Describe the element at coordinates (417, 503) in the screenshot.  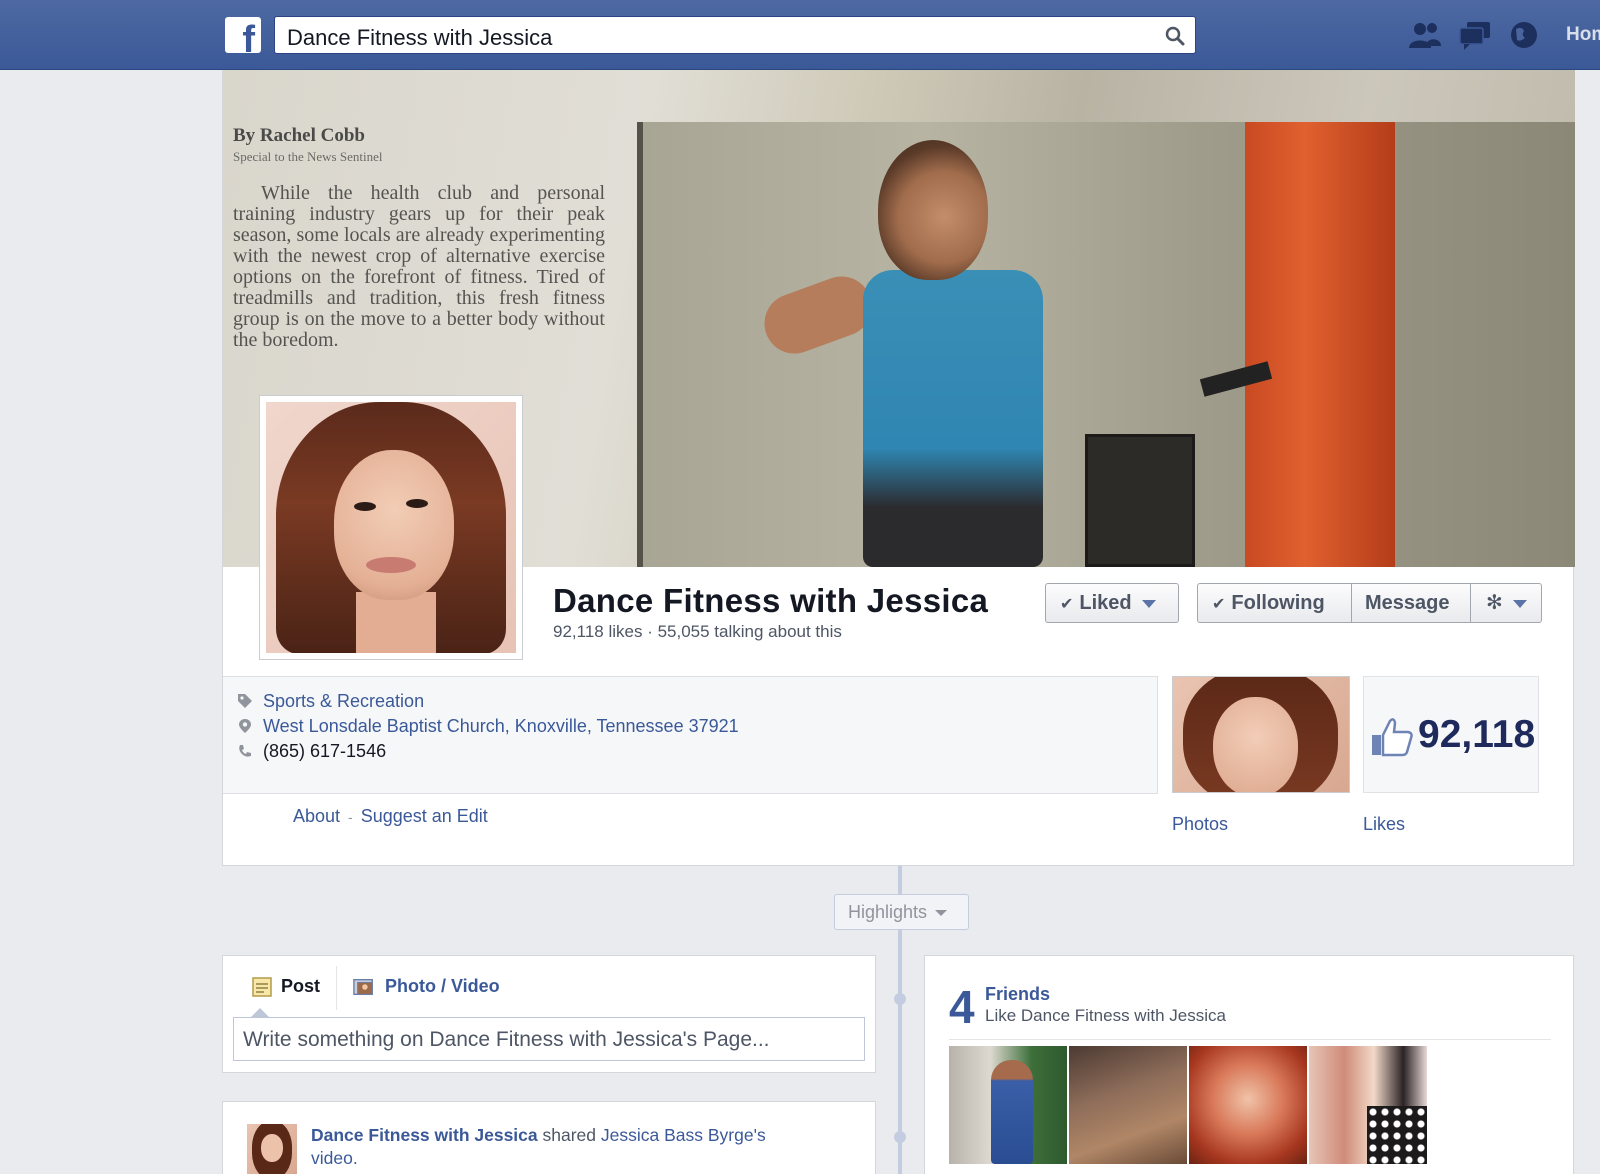
I see `portrait-eye-right` at that location.